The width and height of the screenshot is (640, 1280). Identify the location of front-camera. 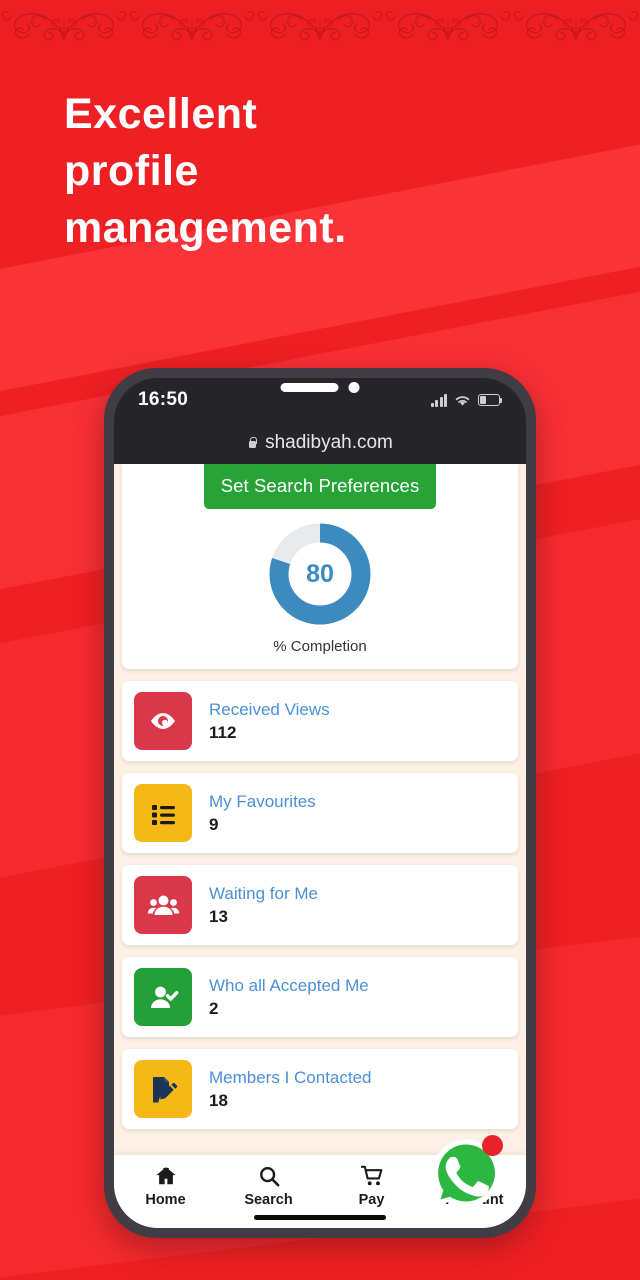
(354, 387).